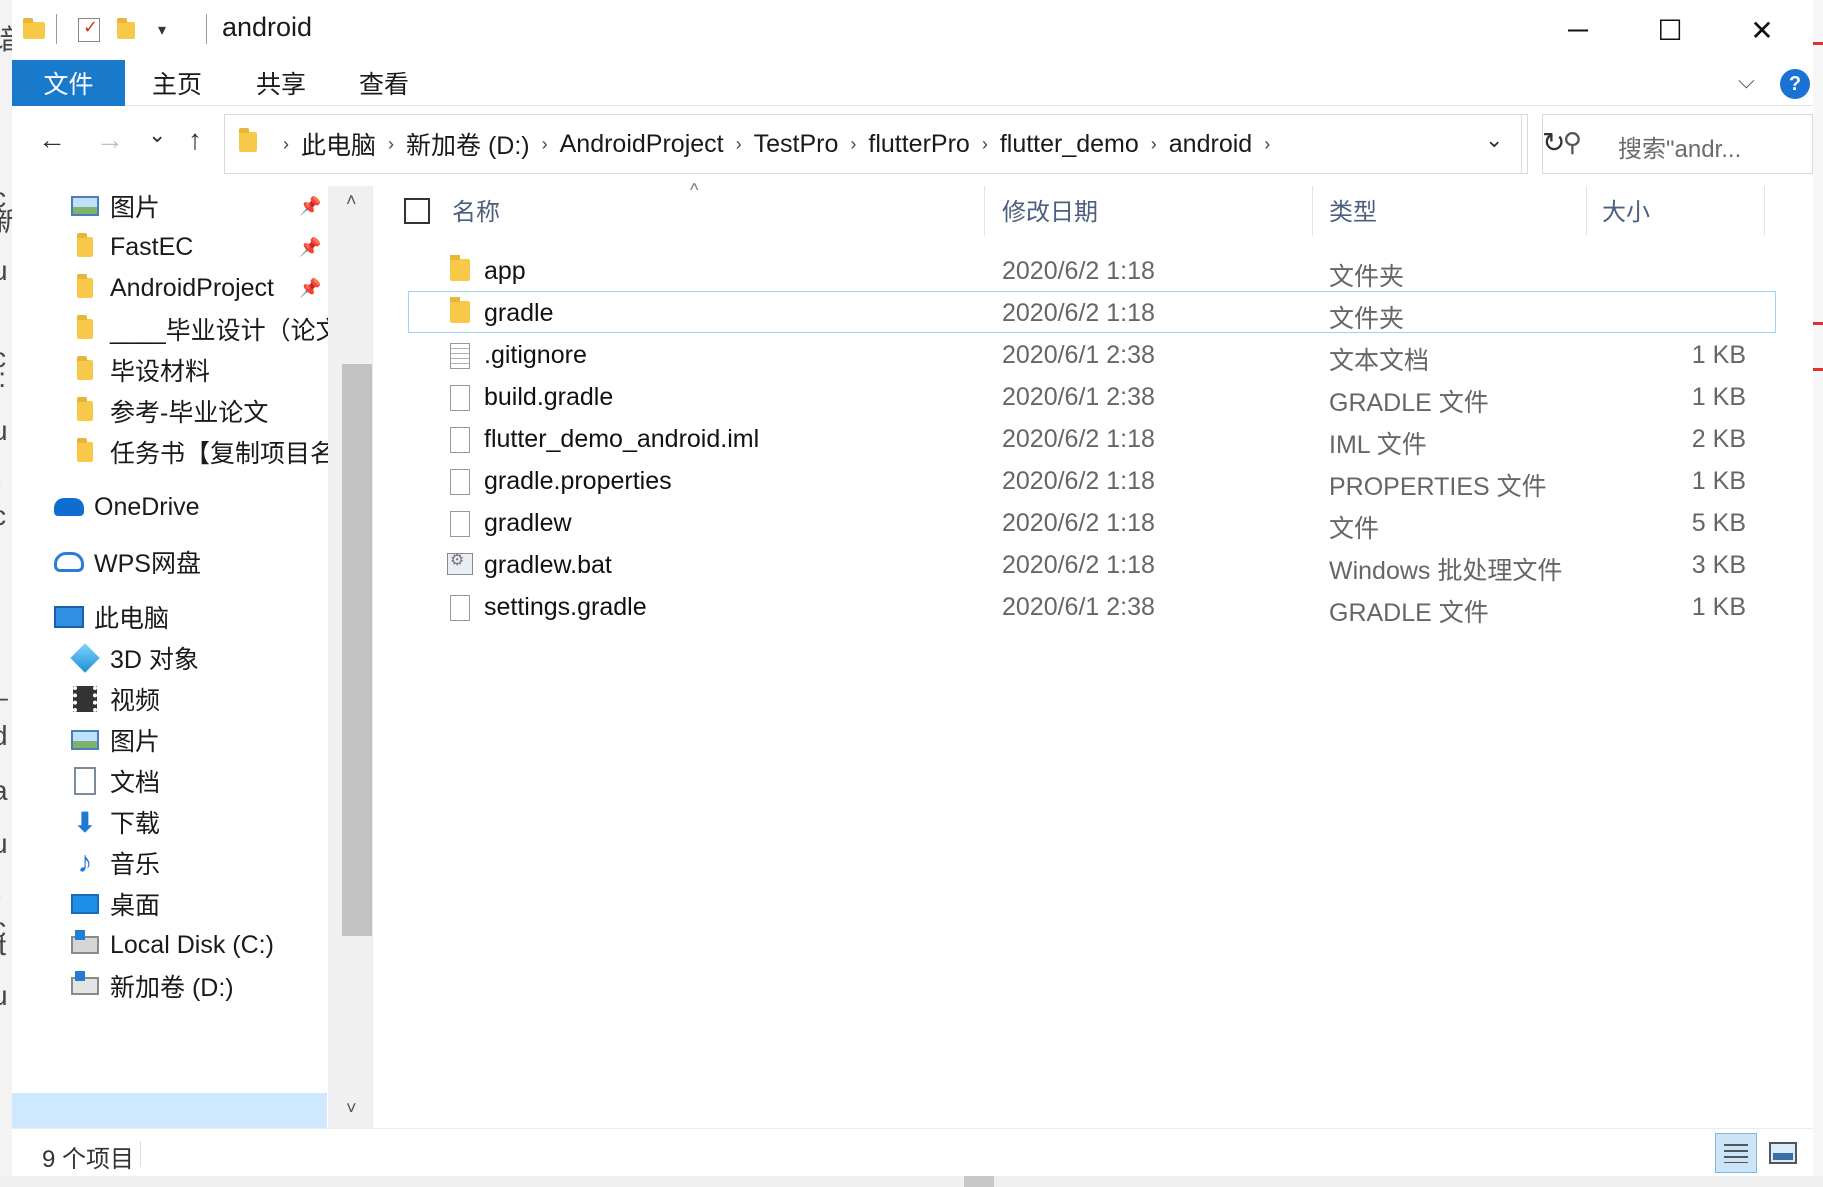  Describe the element at coordinates (135, 824) in the screenshot. I see `nav-item-label: 下载` at that location.